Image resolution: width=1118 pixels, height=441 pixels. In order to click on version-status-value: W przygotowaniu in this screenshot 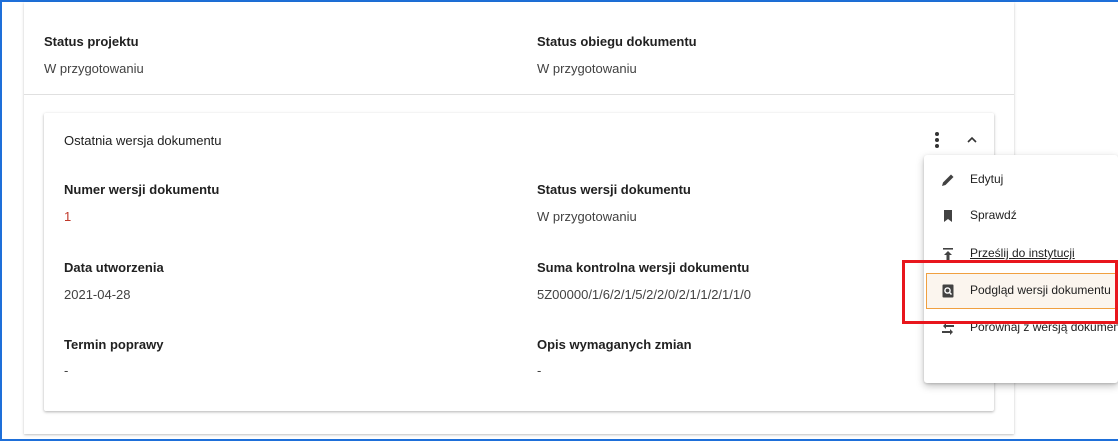, I will do `click(587, 216)`.